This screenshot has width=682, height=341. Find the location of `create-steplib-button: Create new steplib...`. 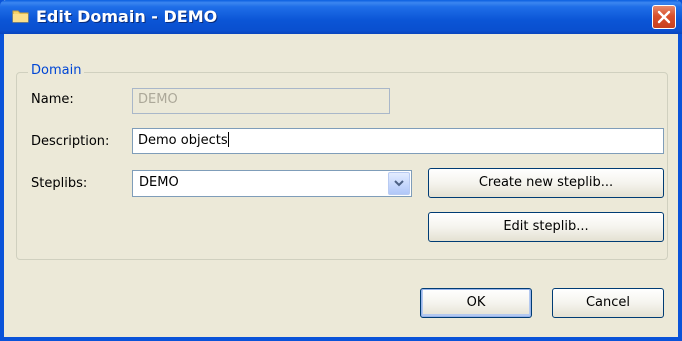

create-steplib-button: Create new steplib... is located at coordinates (546, 183).